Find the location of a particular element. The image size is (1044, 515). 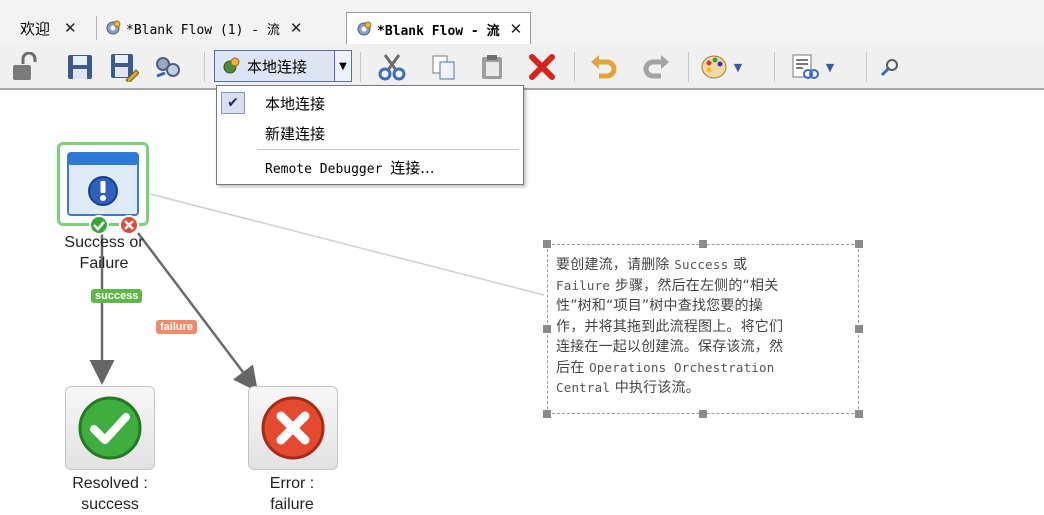

note-text-fragment: Operations Orchestration is located at coordinates (682, 367).